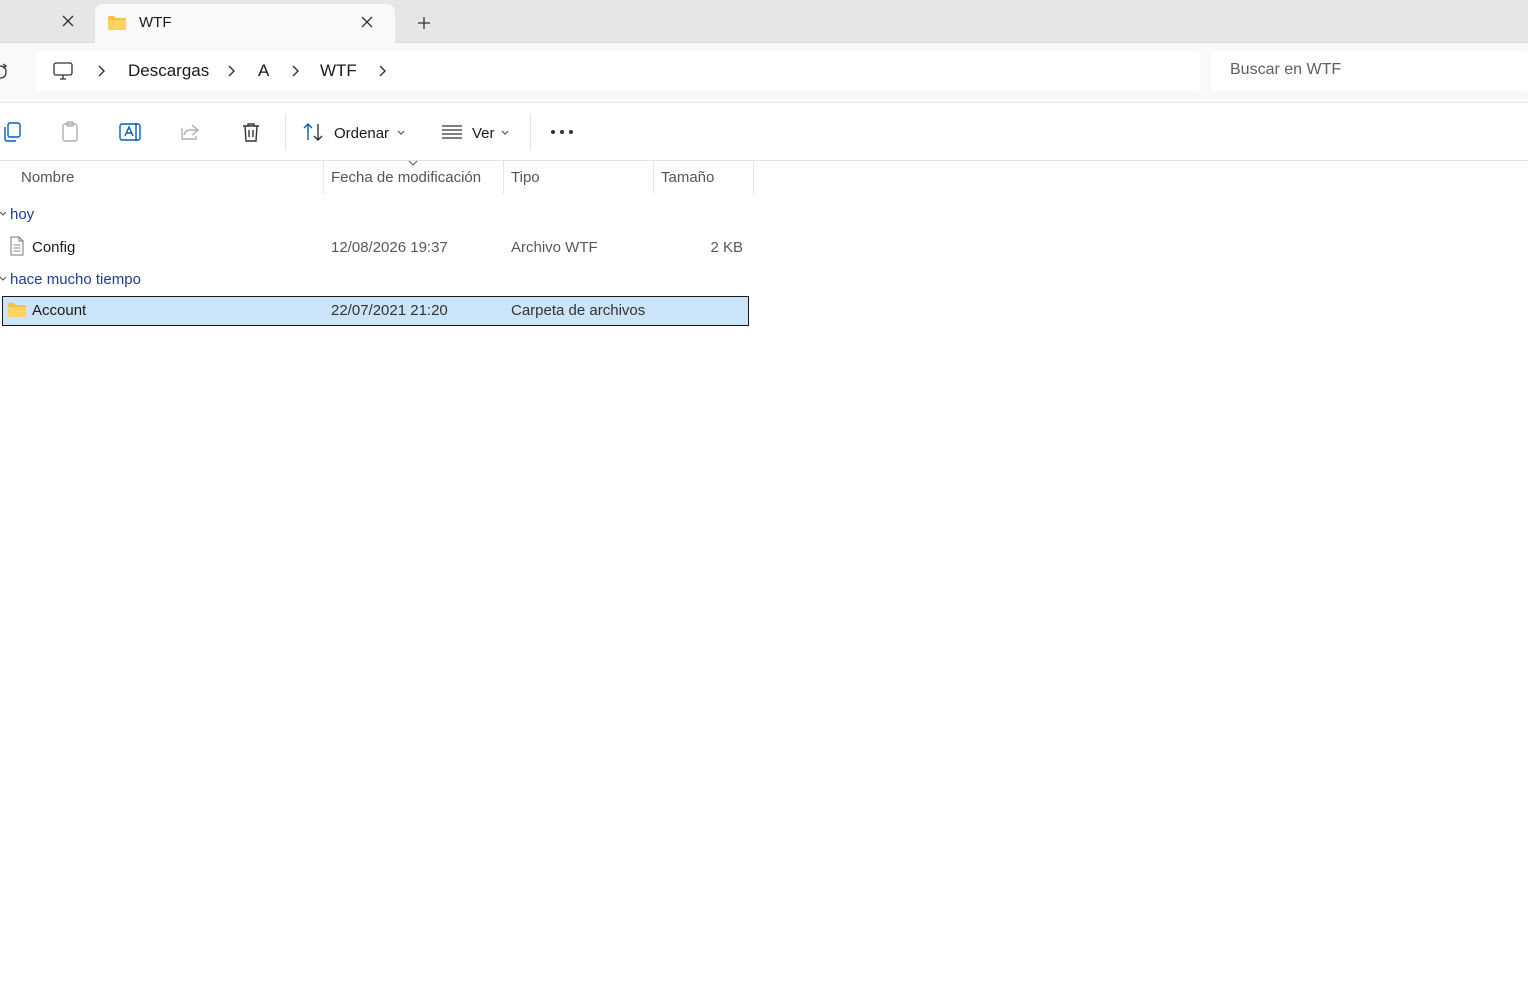 Image resolution: width=1528 pixels, height=1008 pixels. Describe the element at coordinates (726, 247) in the screenshot. I see `file-size: 2 KB` at that location.